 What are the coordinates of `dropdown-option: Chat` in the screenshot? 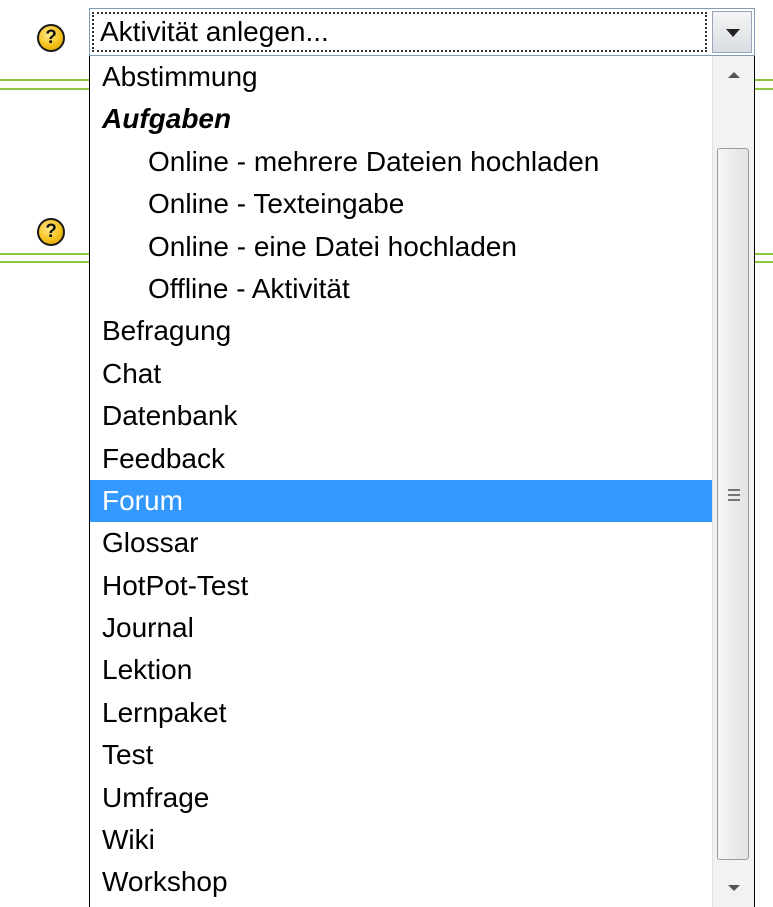 It's located at (401, 374).